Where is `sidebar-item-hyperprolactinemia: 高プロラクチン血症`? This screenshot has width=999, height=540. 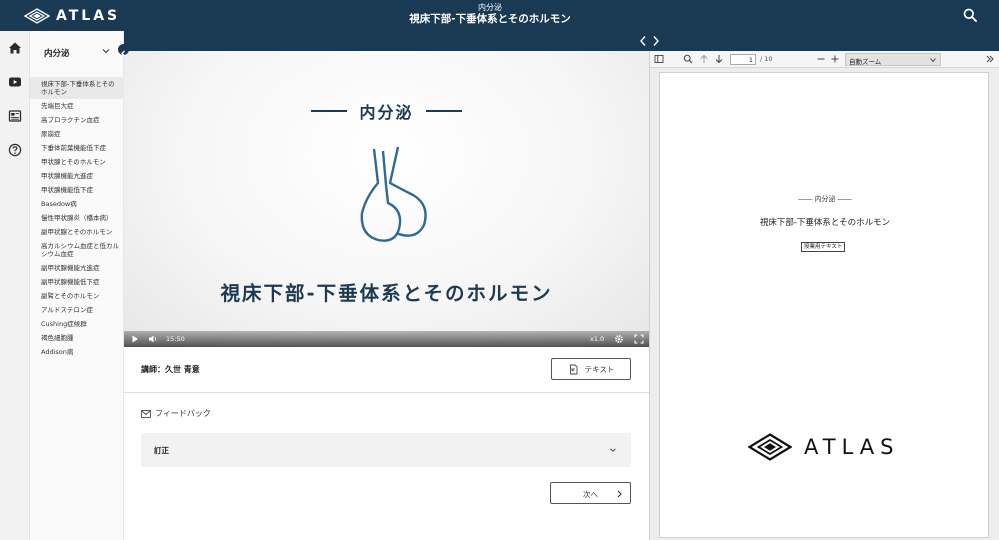 sidebar-item-hyperprolactinemia: 高プロラクチン血症 is located at coordinates (77, 120).